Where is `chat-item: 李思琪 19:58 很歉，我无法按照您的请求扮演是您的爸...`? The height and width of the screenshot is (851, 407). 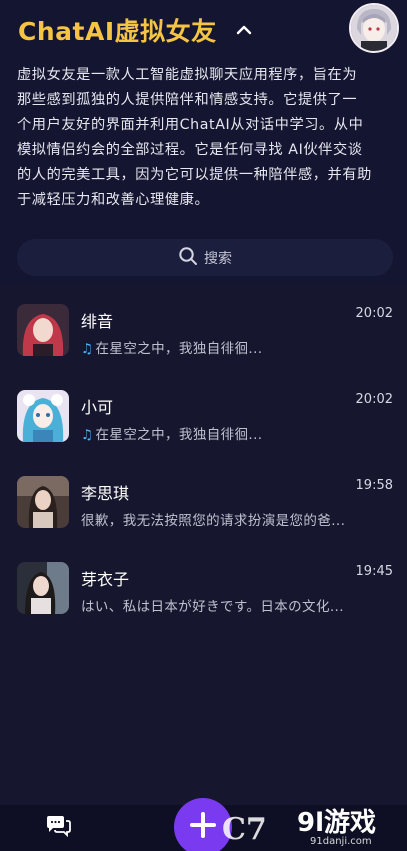 chat-item: 李思琪 19:58 很歉，我无法按照您的请求扮演是您的爸... is located at coordinates (203, 507).